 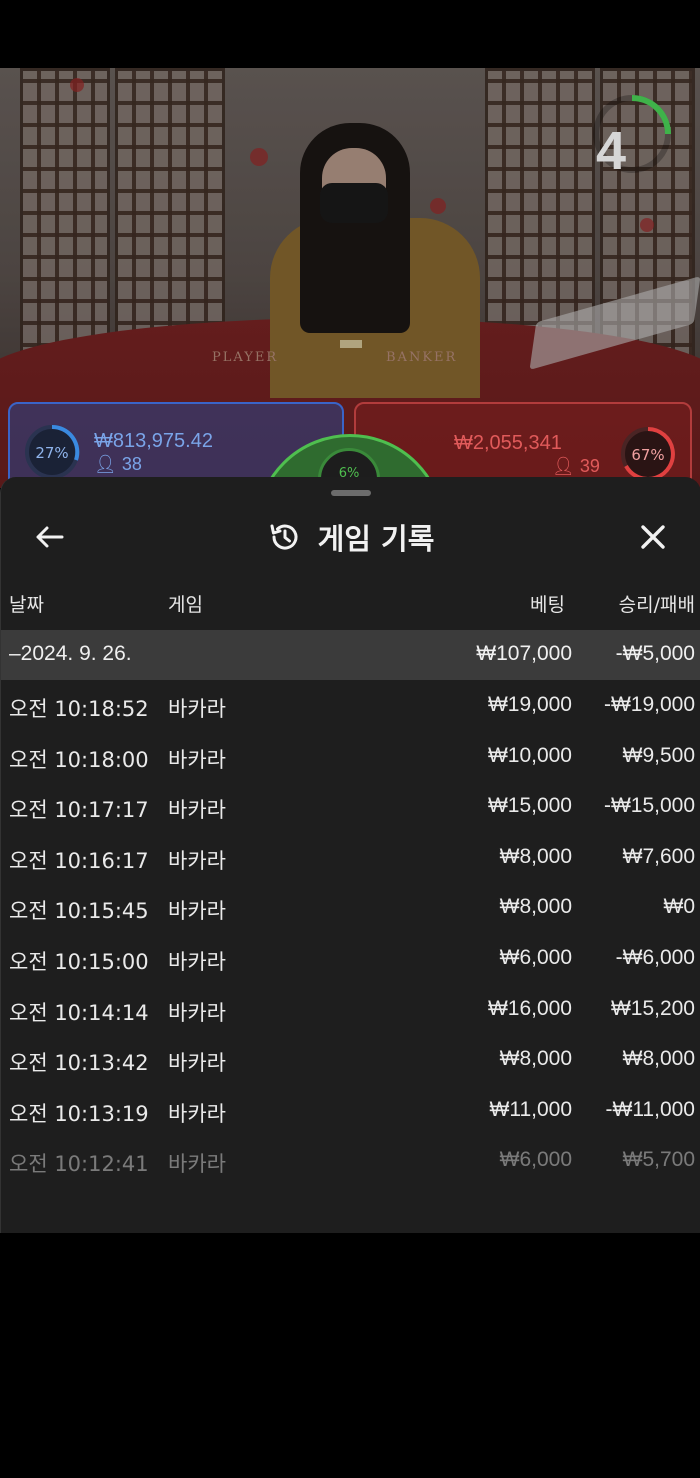 What do you see at coordinates (350, 1009) in the screenshot?
I see `table-row: 오전 10:14:14 바카라 ₩16,000 ₩15,200` at bounding box center [350, 1009].